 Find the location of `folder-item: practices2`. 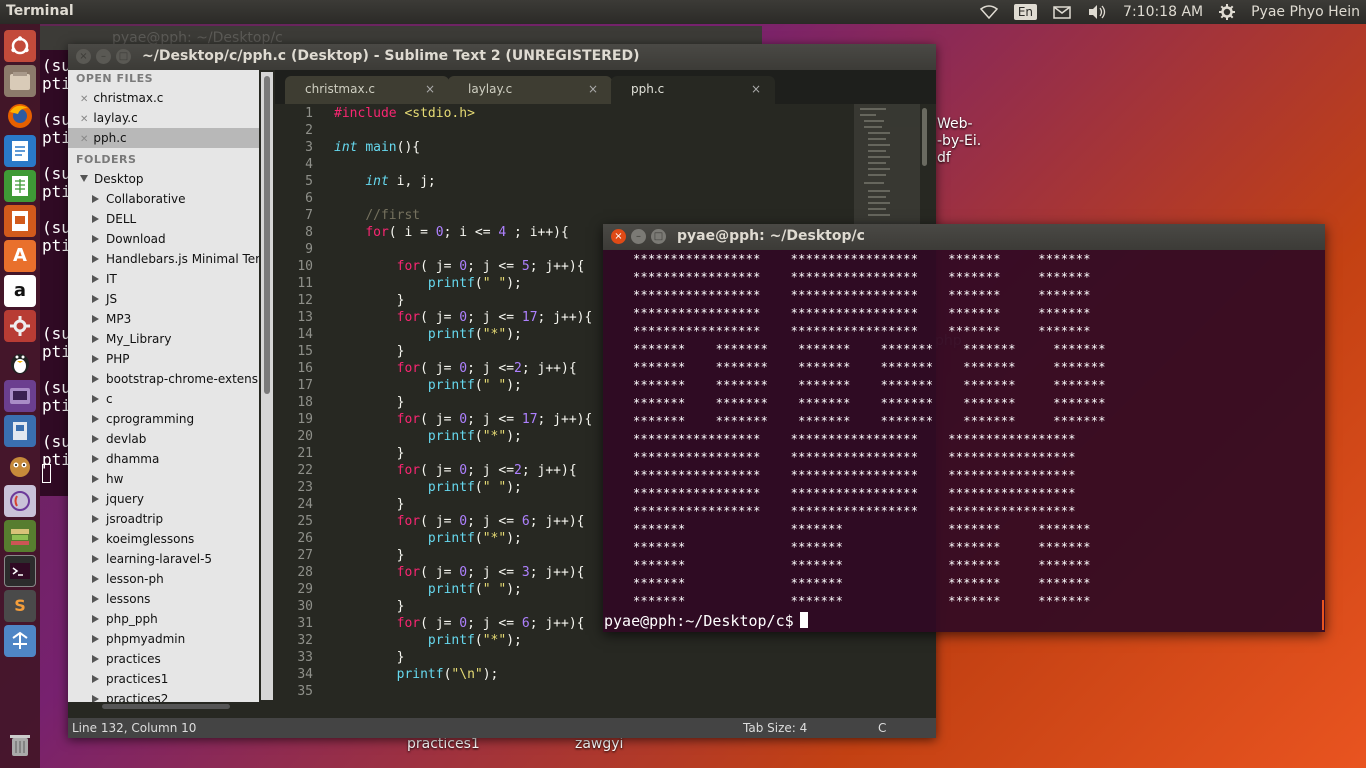

folder-item: practices2 is located at coordinates (163, 695).